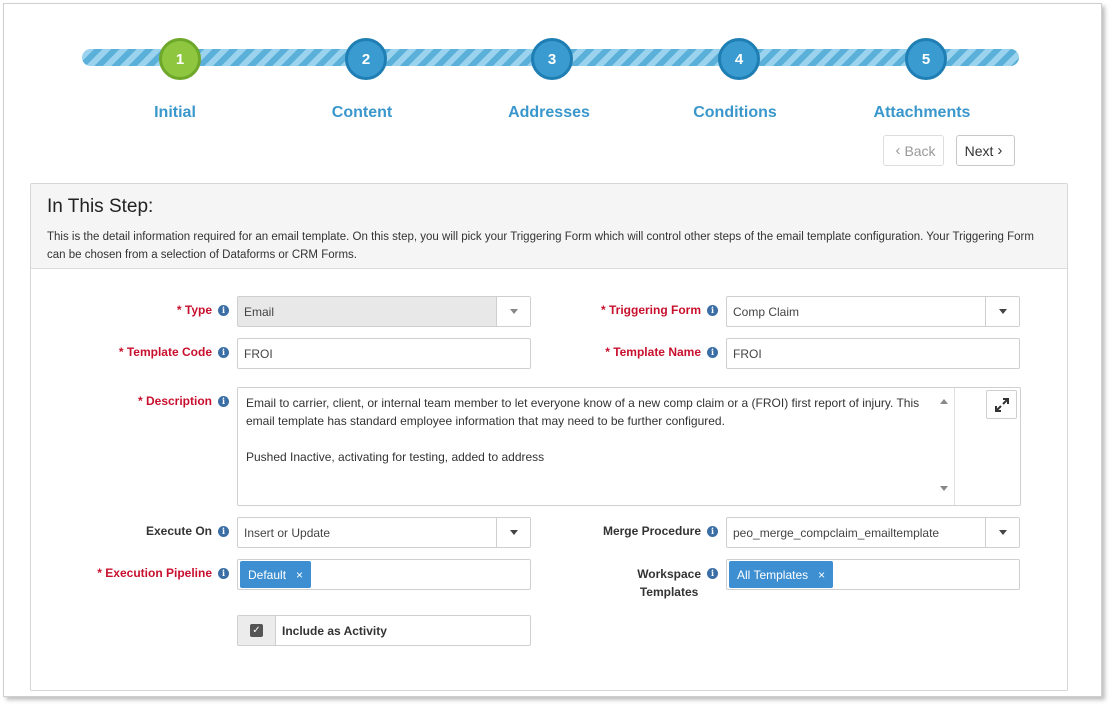 The image size is (1111, 705). I want to click on triggering-form-label: * Triggering Form i, so click(641, 310).